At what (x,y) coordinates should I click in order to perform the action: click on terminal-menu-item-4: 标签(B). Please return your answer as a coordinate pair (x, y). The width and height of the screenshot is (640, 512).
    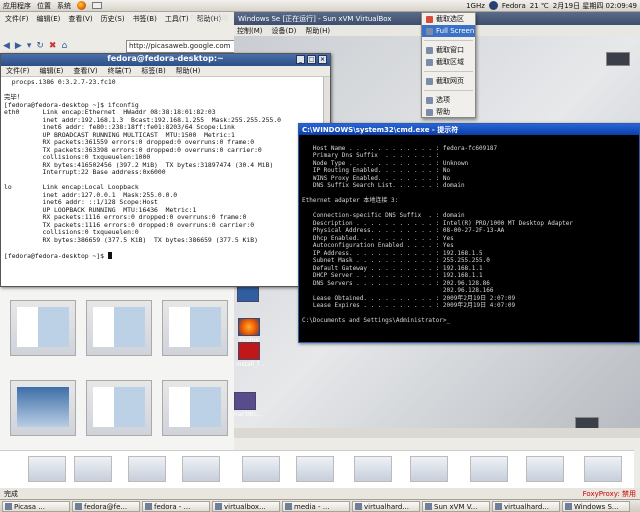
    Looking at the image, I should click on (153, 71).